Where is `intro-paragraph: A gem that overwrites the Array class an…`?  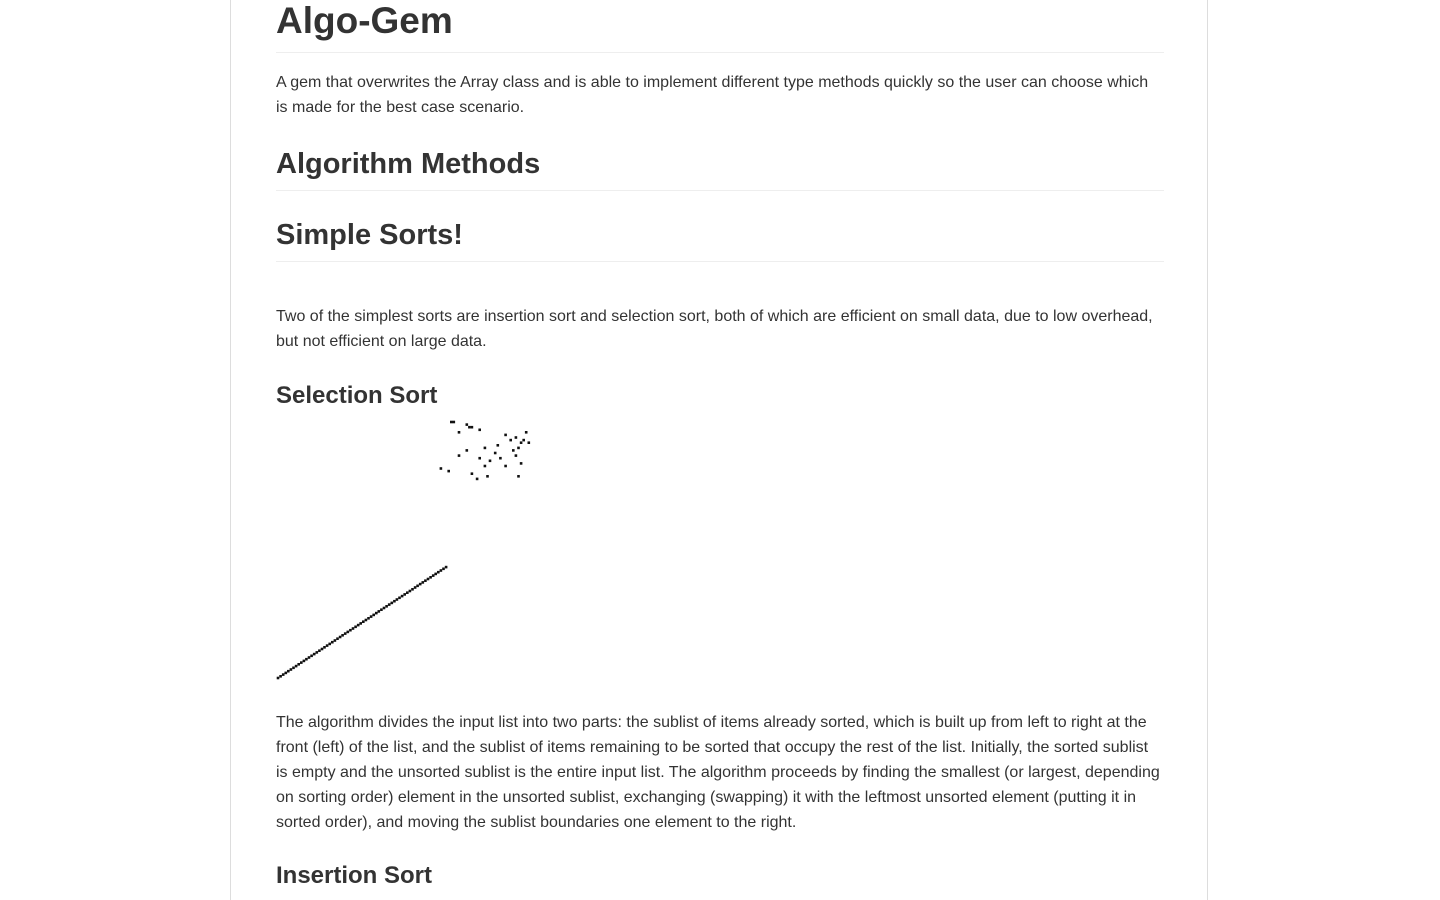 intro-paragraph: A gem that overwrites the Array class an… is located at coordinates (712, 95).